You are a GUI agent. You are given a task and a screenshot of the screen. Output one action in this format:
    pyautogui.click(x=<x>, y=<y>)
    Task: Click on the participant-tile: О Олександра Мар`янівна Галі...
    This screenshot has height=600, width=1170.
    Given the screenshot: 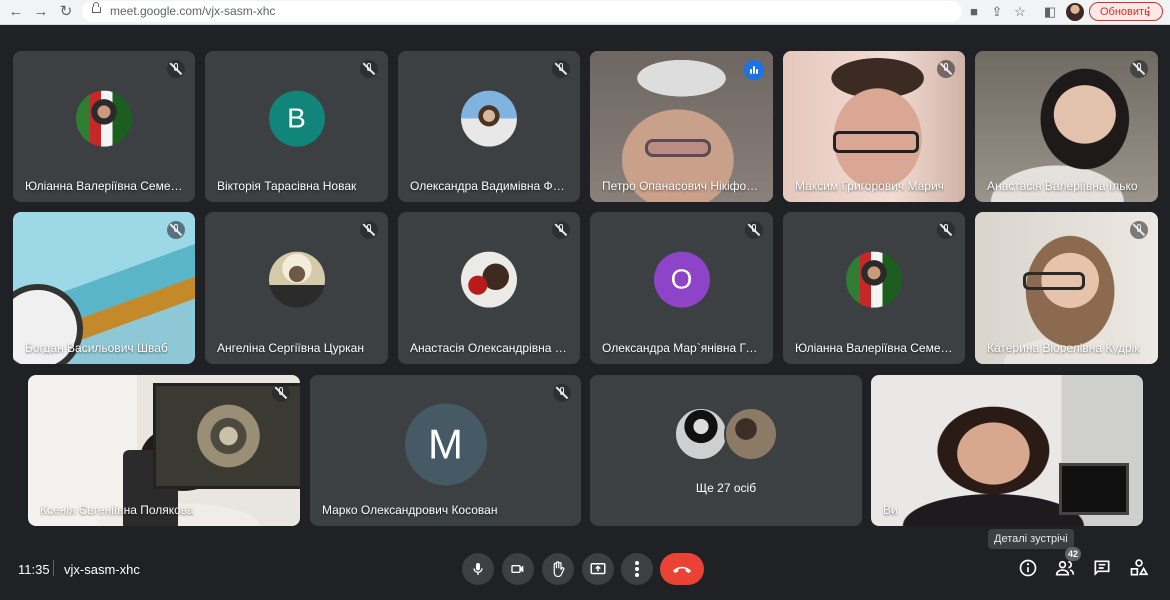 What is the action you would take?
    pyautogui.click(x=681, y=288)
    